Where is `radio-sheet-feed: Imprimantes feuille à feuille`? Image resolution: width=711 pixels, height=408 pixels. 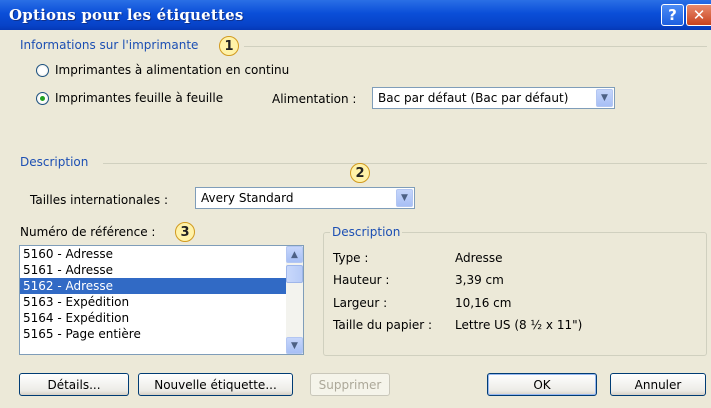 radio-sheet-feed: Imprimantes feuille à feuille is located at coordinates (129, 98).